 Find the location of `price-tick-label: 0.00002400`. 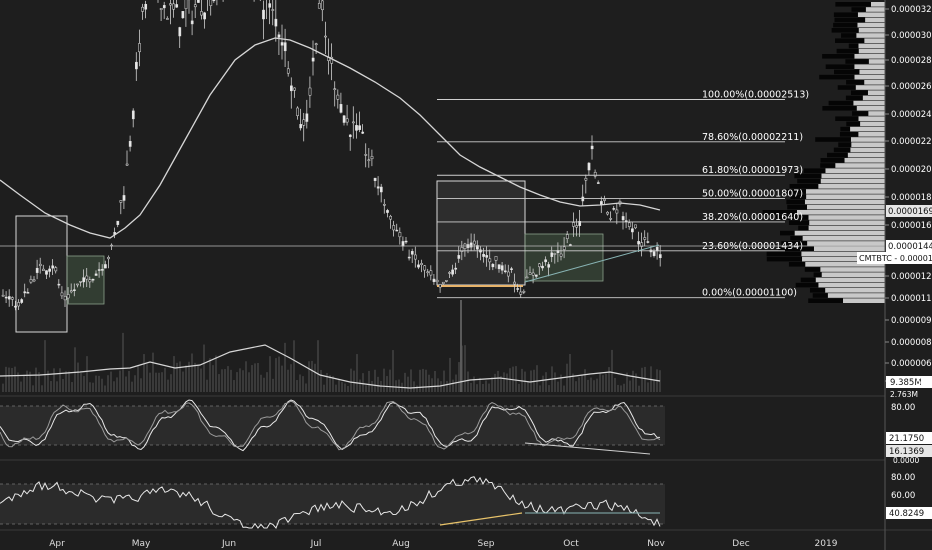

price-tick-label: 0.00002400 is located at coordinates (911, 115).